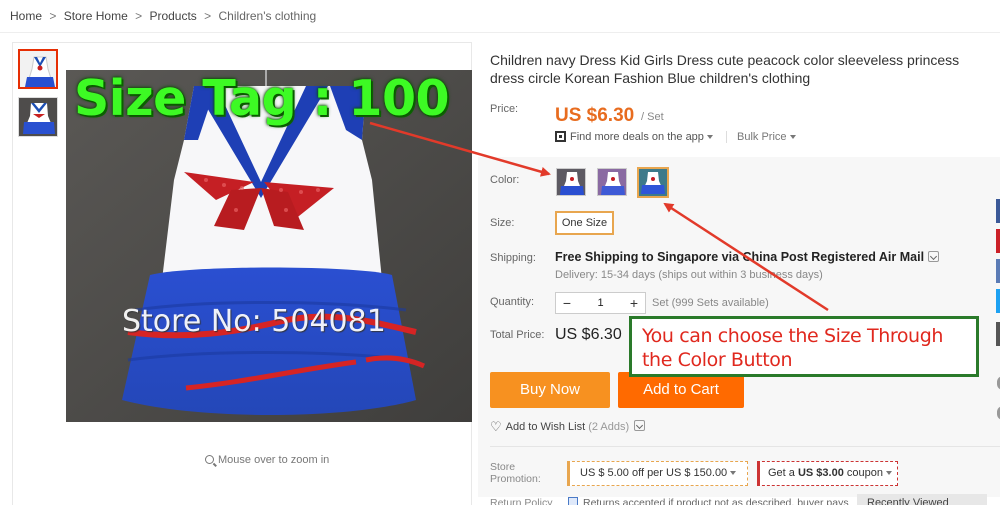 The image size is (1000, 505). Describe the element at coordinates (998, 211) in the screenshot. I see `facebook-share-icon` at that location.